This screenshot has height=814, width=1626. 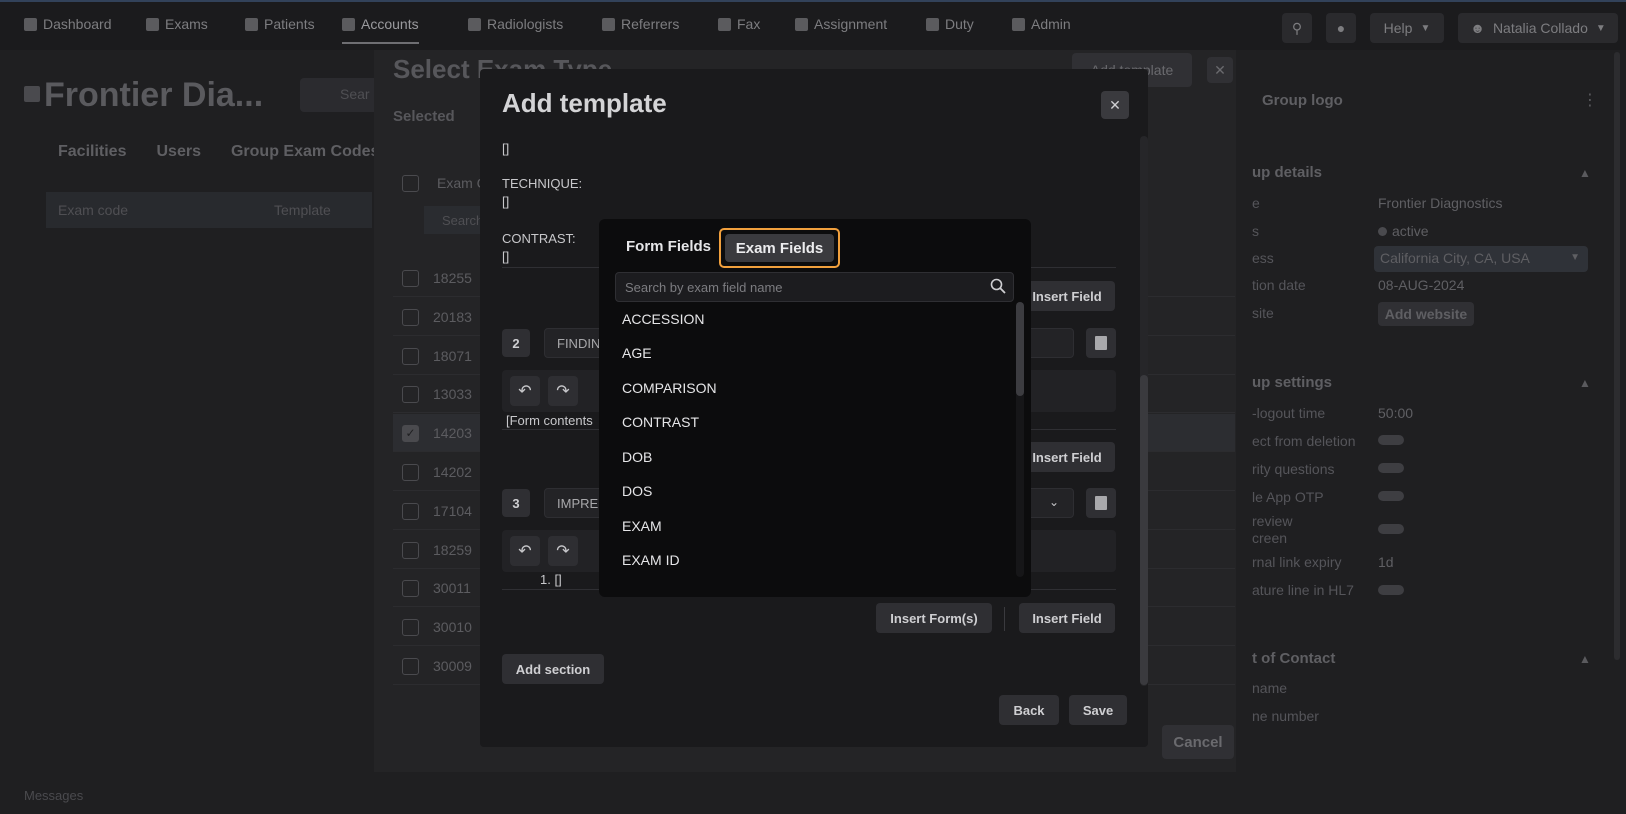 I want to click on exam-code-cell: 17104, so click(x=452, y=510).